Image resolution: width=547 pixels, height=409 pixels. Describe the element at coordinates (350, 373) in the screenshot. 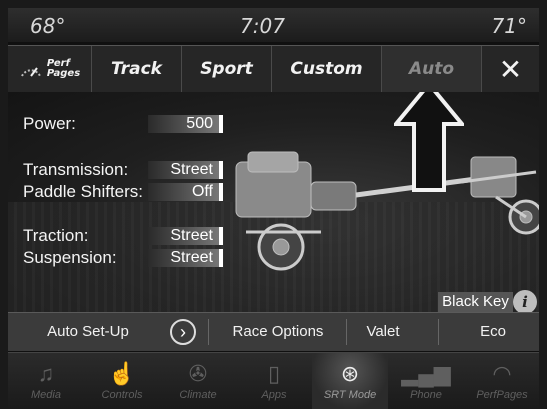

I see `steering-wheel-icon: ⊛` at that location.